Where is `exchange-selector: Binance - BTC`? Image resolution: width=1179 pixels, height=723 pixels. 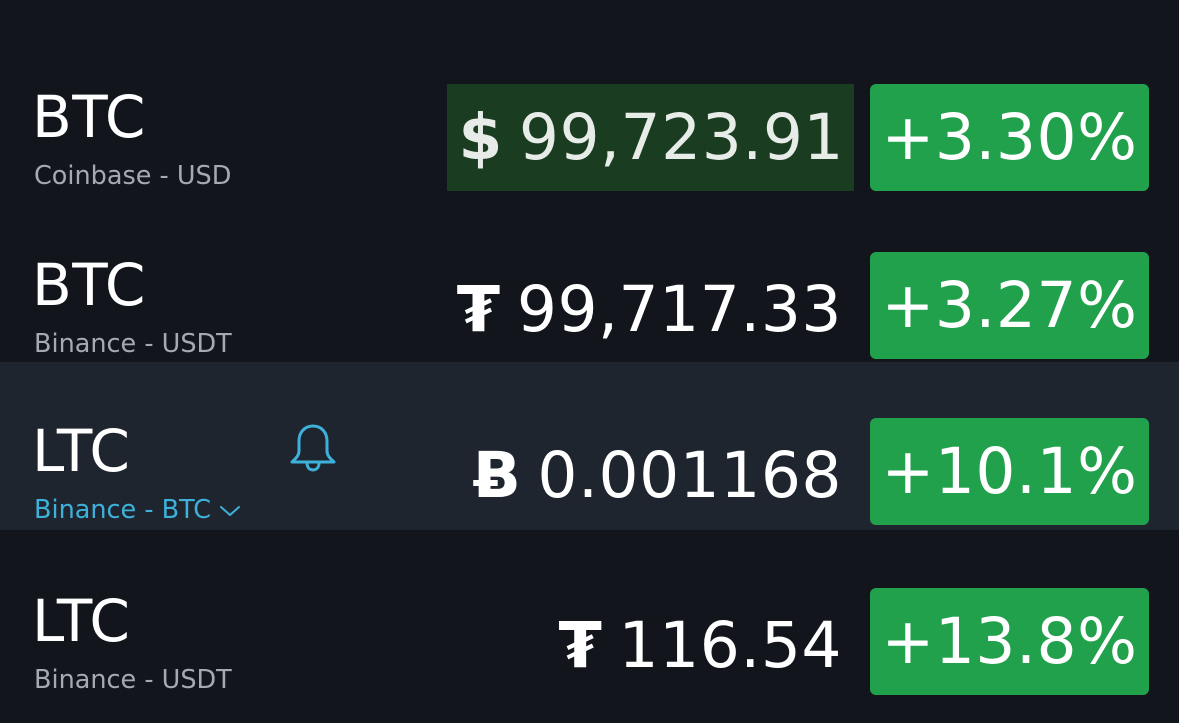
exchange-selector: Binance - BTC is located at coordinates (137, 510).